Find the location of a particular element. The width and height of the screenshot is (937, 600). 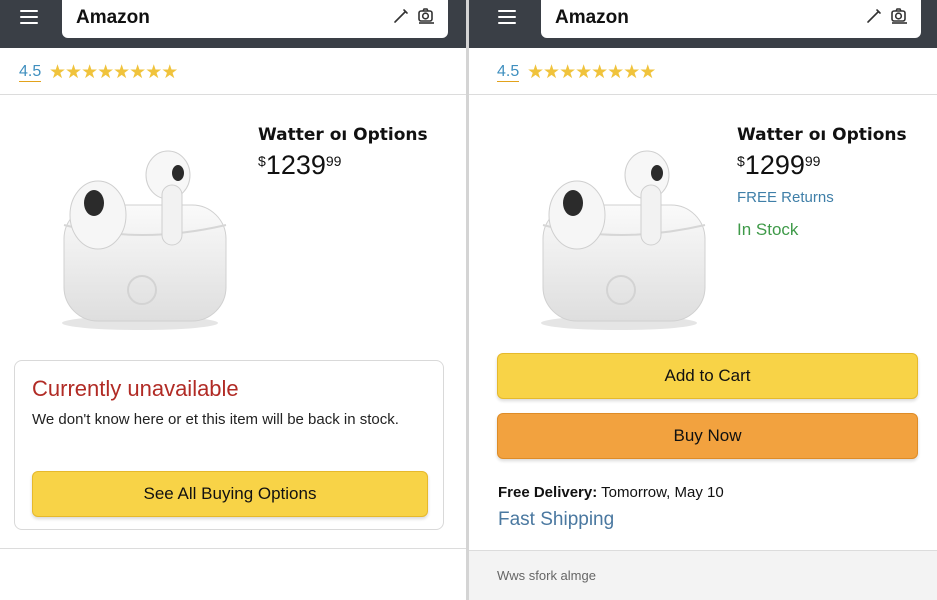

price-whole: 1239 is located at coordinates (295, 165).